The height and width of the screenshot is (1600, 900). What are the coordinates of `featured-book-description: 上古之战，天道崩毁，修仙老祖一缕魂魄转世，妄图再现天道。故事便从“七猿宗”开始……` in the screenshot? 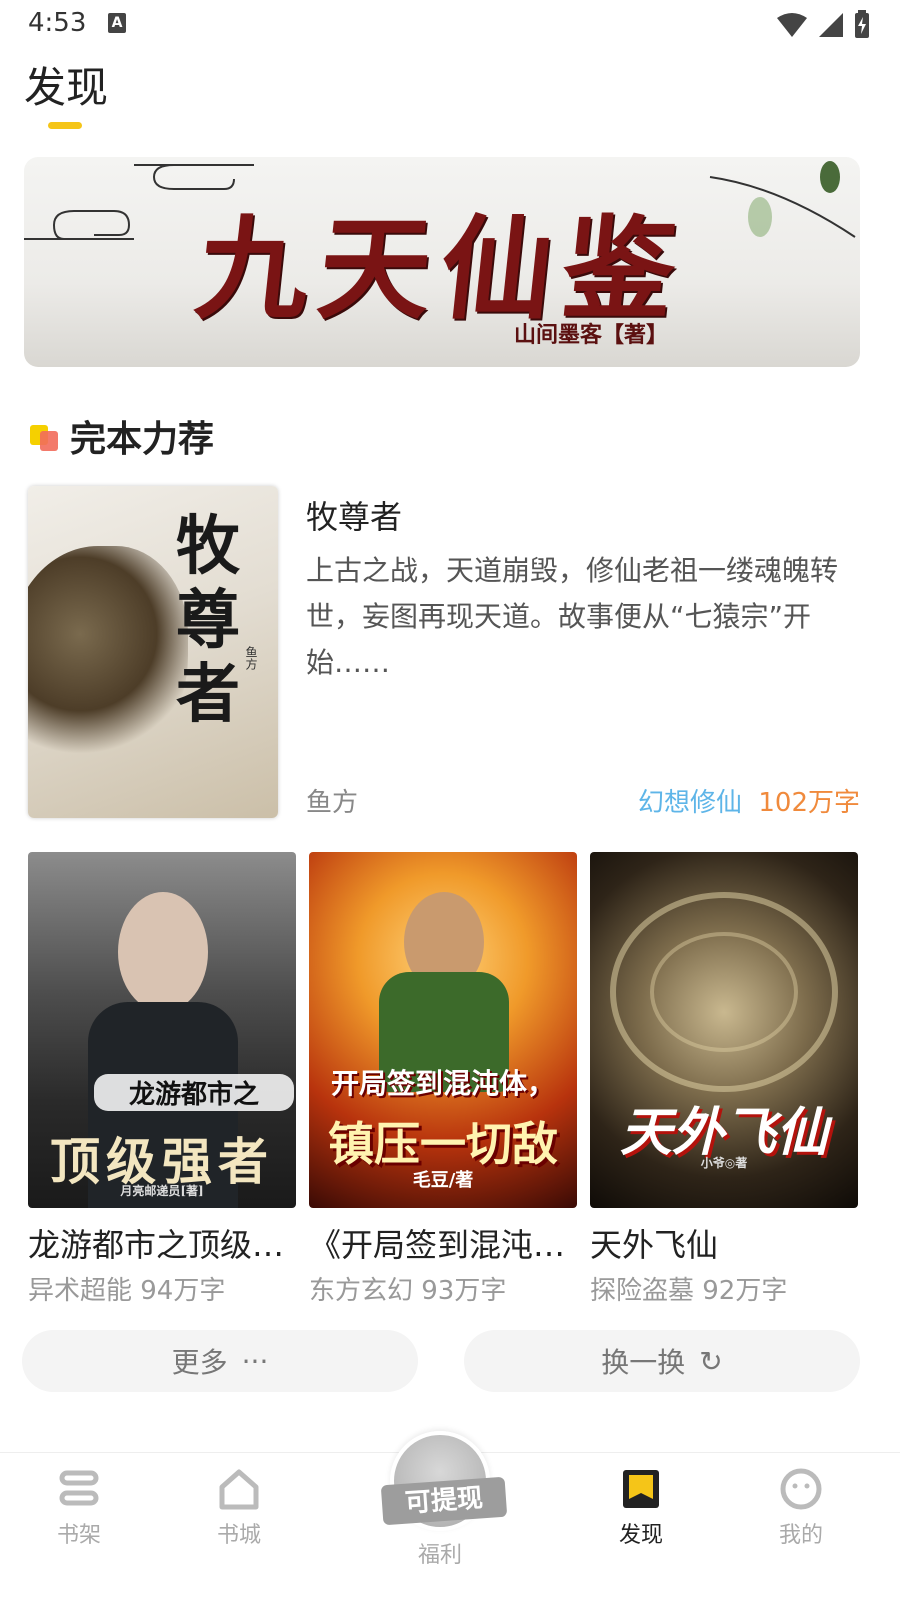 It's located at (572, 616).